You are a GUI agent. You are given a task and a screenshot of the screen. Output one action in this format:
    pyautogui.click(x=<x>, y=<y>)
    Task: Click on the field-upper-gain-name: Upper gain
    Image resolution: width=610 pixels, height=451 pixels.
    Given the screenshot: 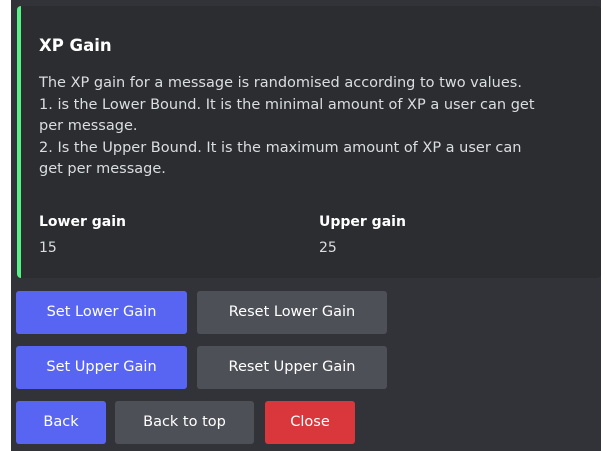 What is the action you would take?
    pyautogui.click(x=362, y=222)
    